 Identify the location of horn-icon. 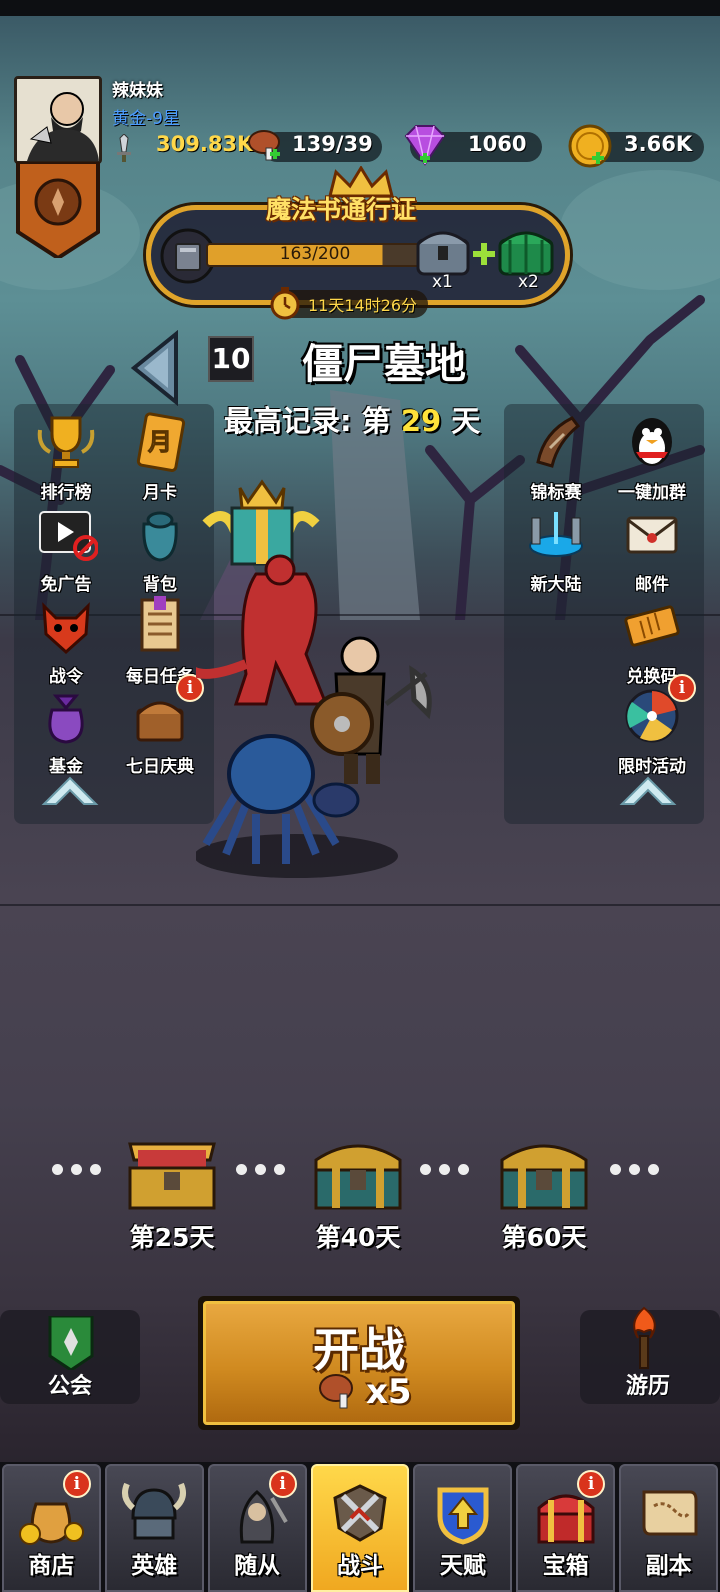
(558, 442).